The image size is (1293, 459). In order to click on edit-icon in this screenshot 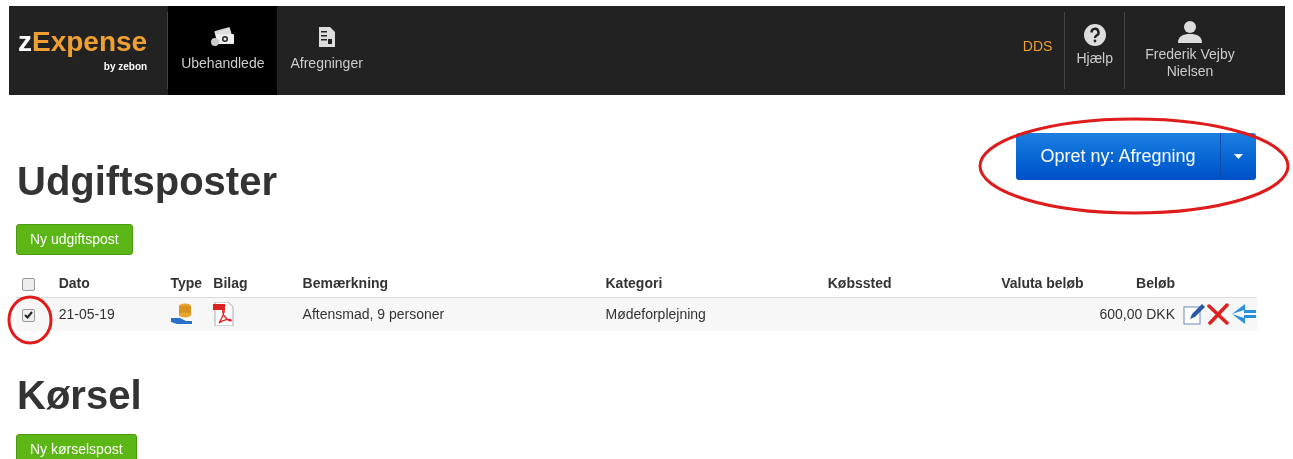, I will do `click(1194, 314)`.